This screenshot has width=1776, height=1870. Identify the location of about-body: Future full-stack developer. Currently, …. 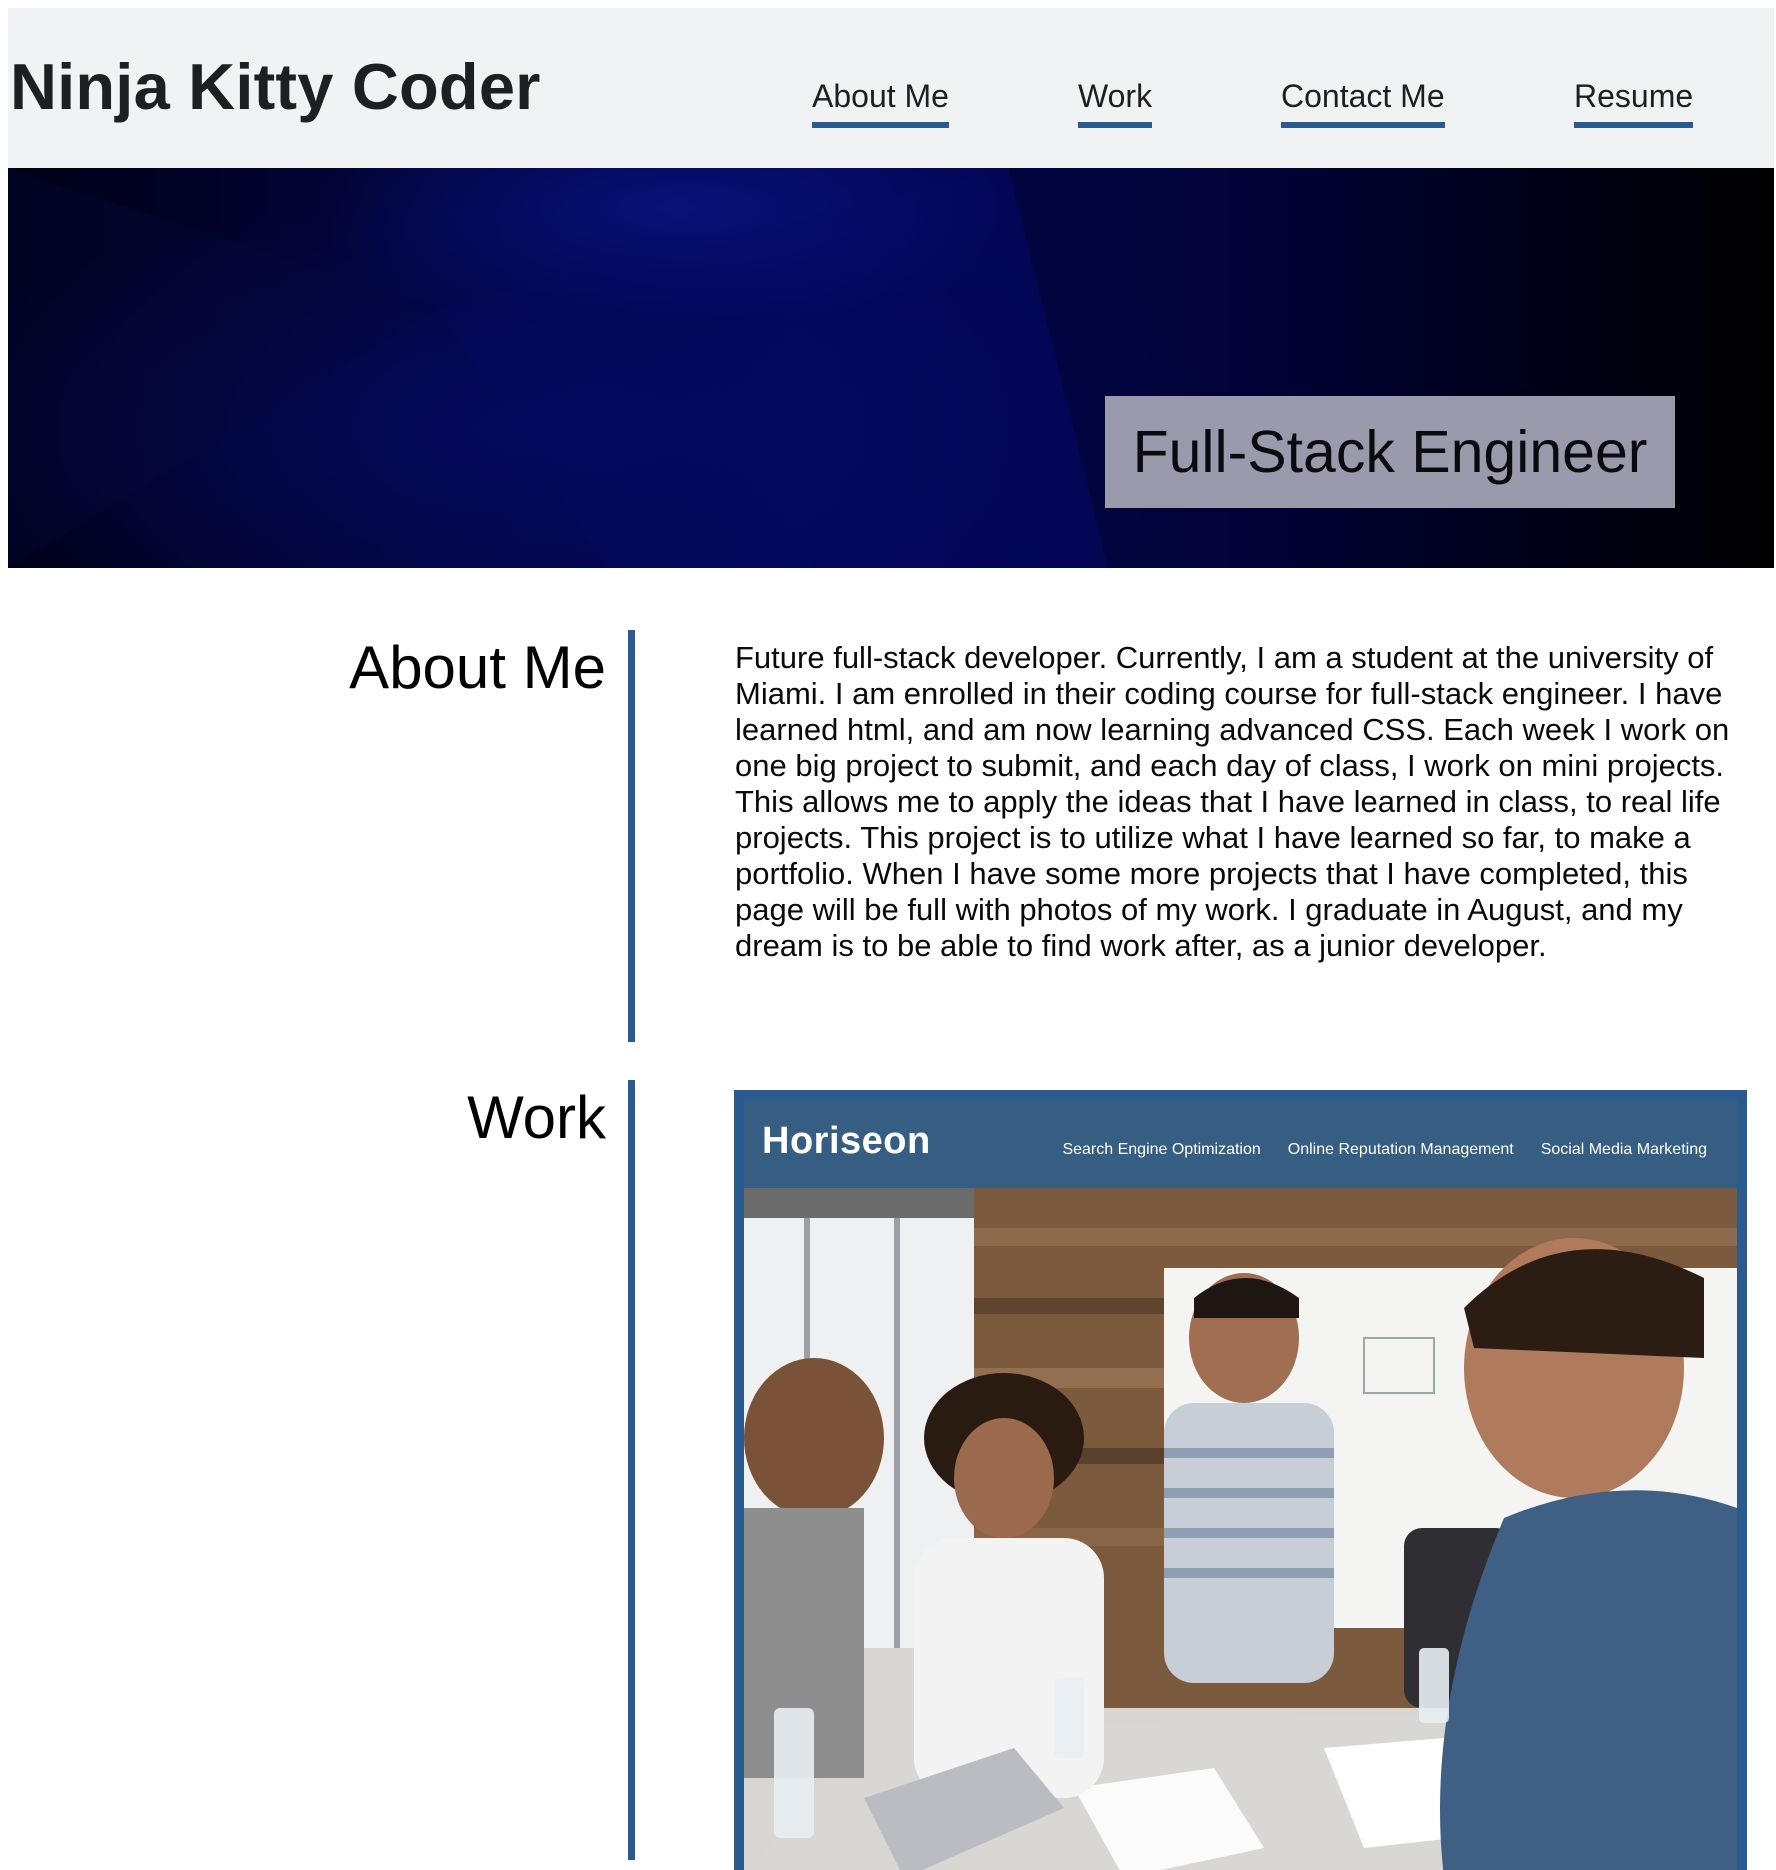
(1232, 801).